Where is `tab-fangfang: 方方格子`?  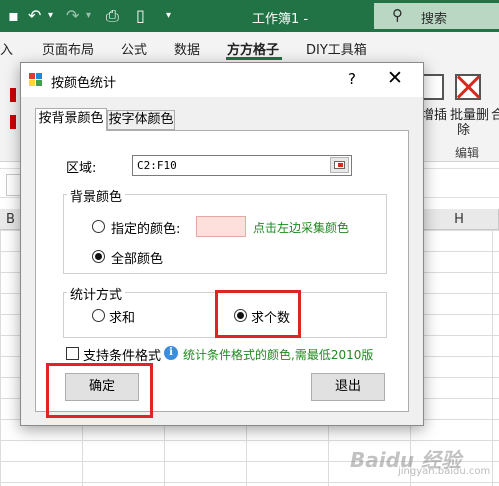 tab-fangfang: 方方格子 is located at coordinates (253, 48).